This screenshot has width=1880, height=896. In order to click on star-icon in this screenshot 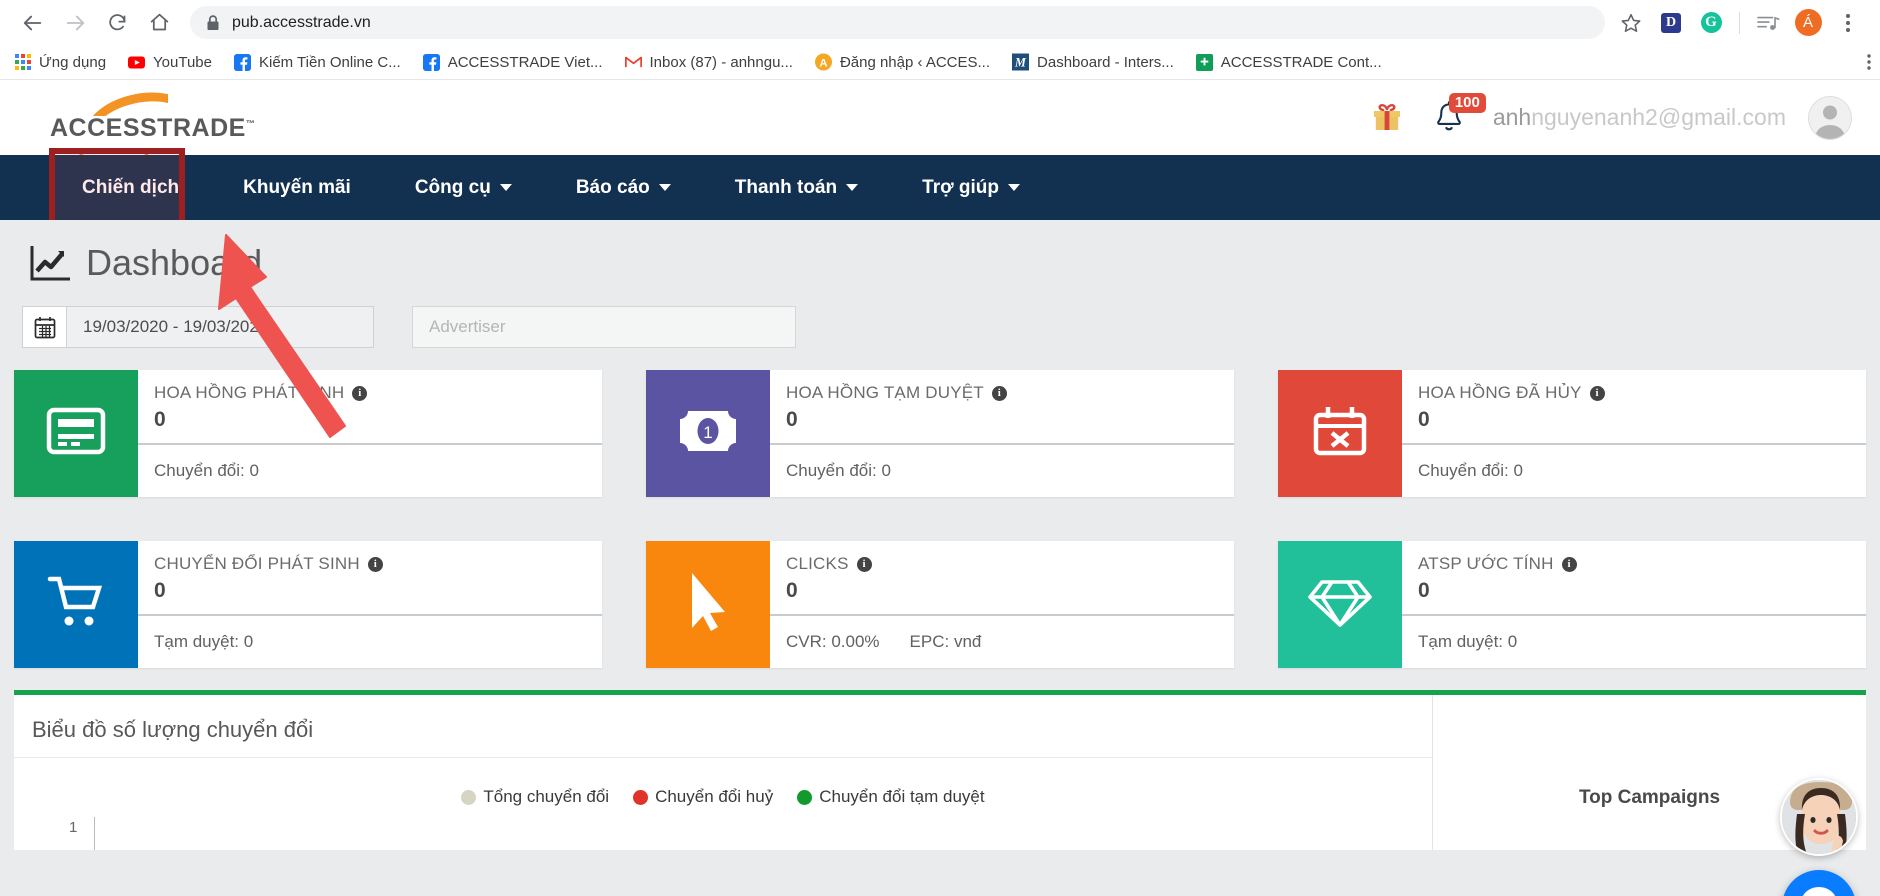, I will do `click(1631, 23)`.